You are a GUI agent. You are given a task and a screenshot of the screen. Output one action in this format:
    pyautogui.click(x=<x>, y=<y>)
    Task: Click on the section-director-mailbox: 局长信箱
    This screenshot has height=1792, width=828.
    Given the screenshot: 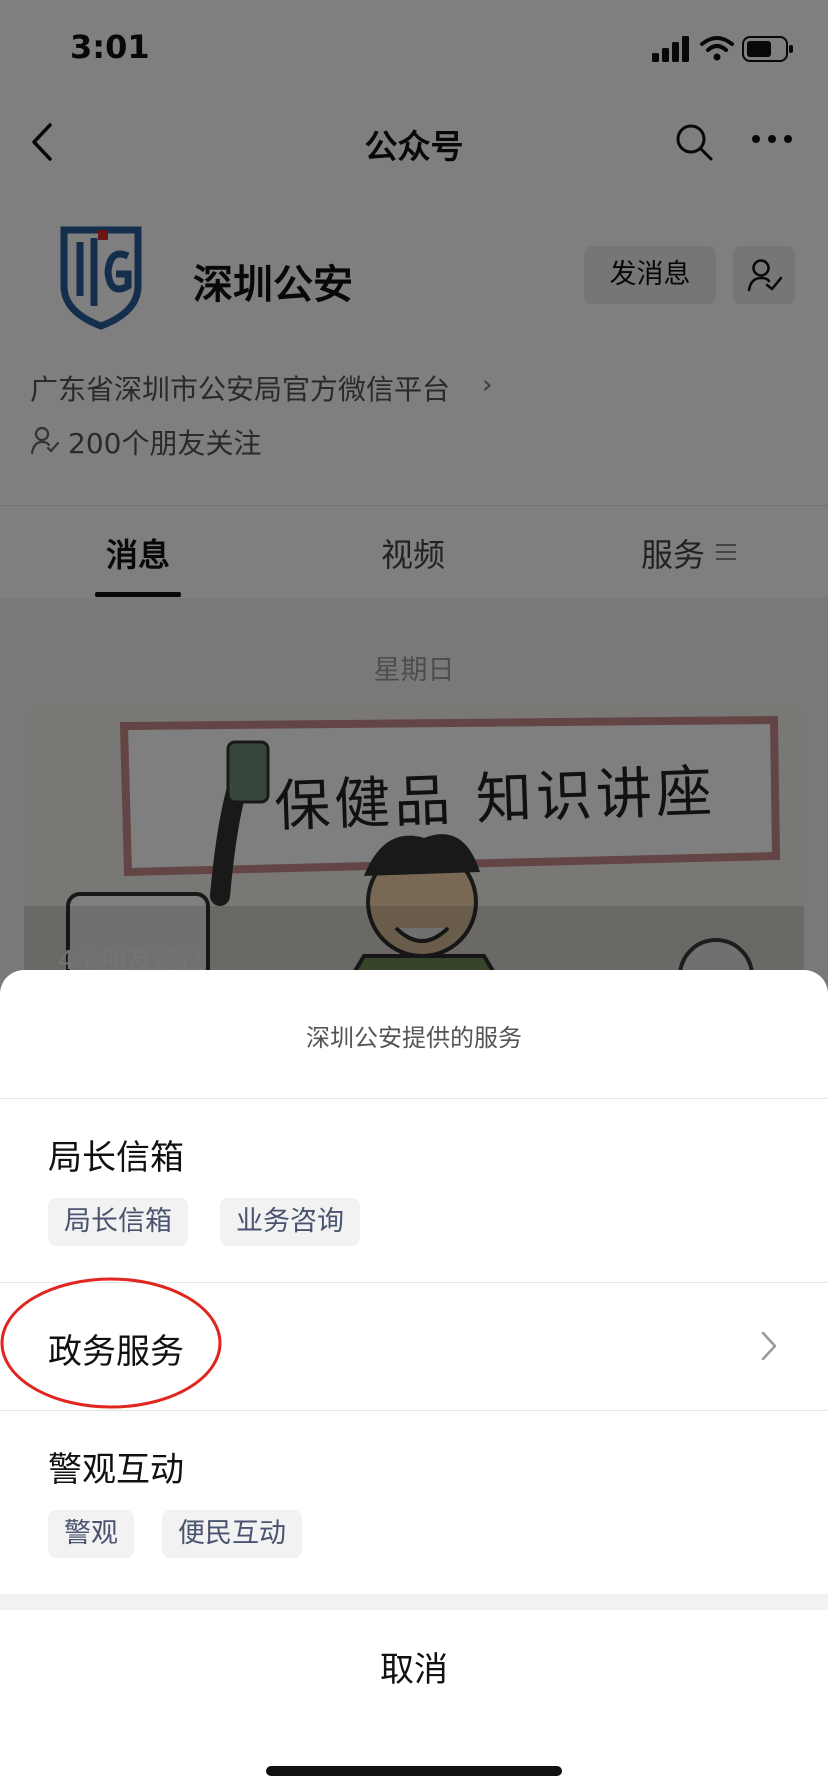 What is the action you would take?
    pyautogui.click(x=116, y=1158)
    